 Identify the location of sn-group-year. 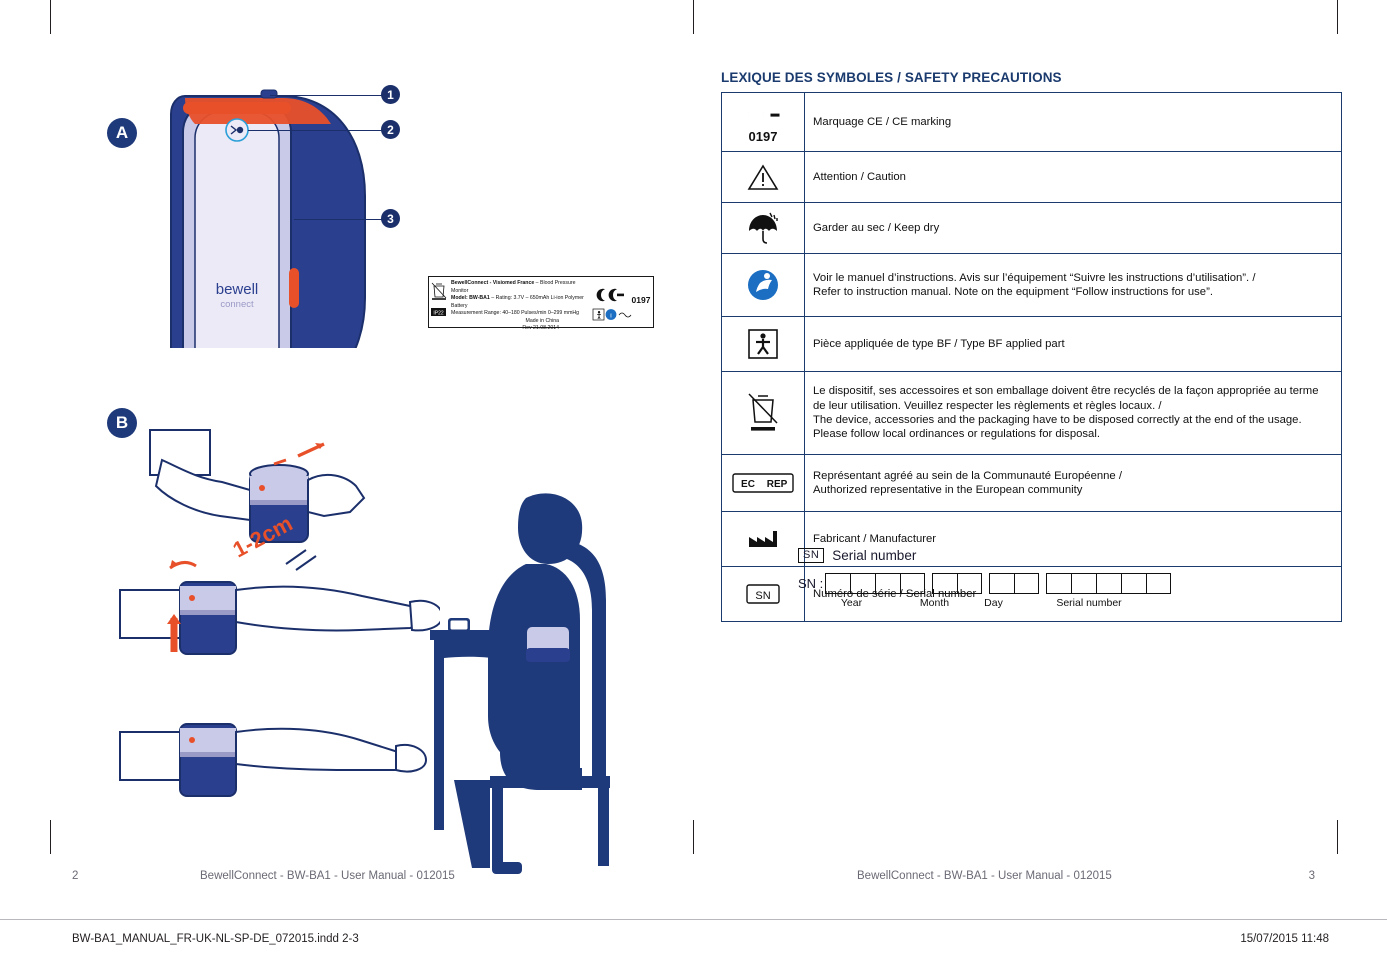
(875, 583).